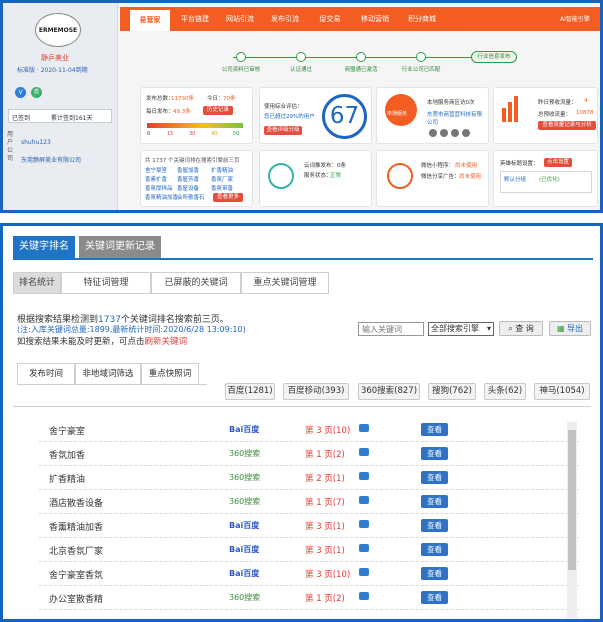  What do you see at coordinates (170, 374) in the screenshot?
I see `filter-snapshot: 重点快照词` at bounding box center [170, 374].